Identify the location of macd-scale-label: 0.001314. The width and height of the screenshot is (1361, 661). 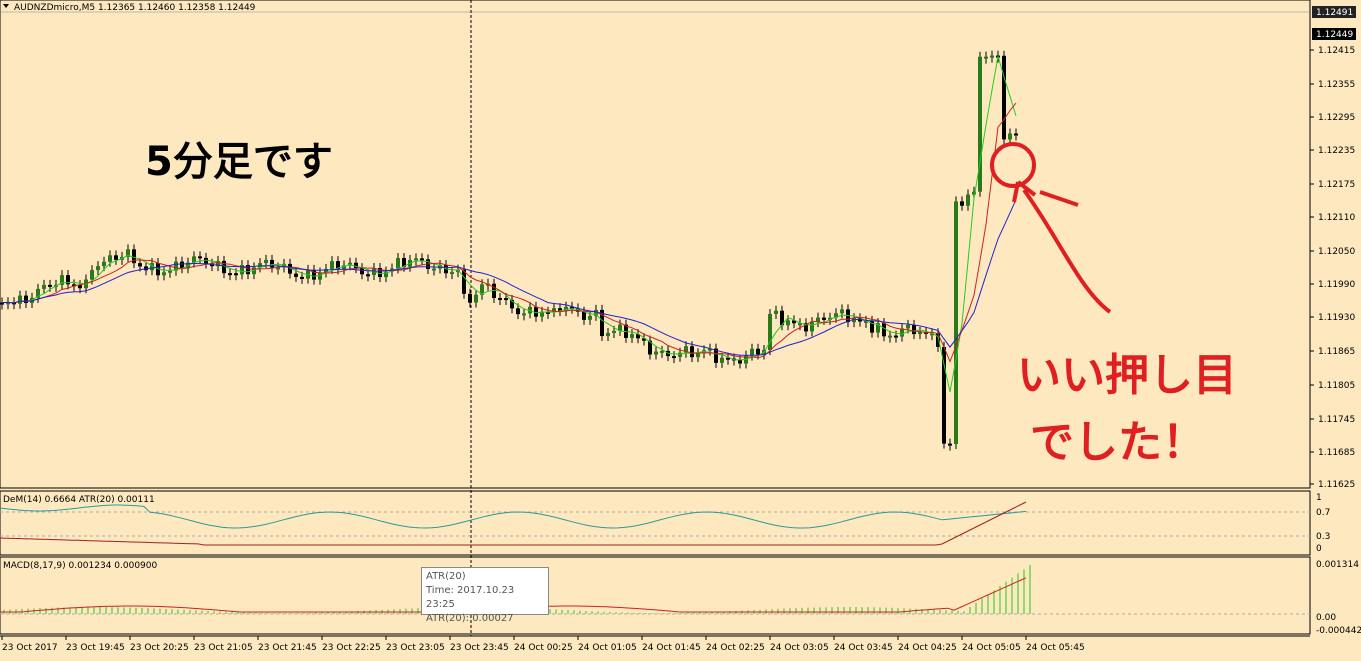
(1337, 565).